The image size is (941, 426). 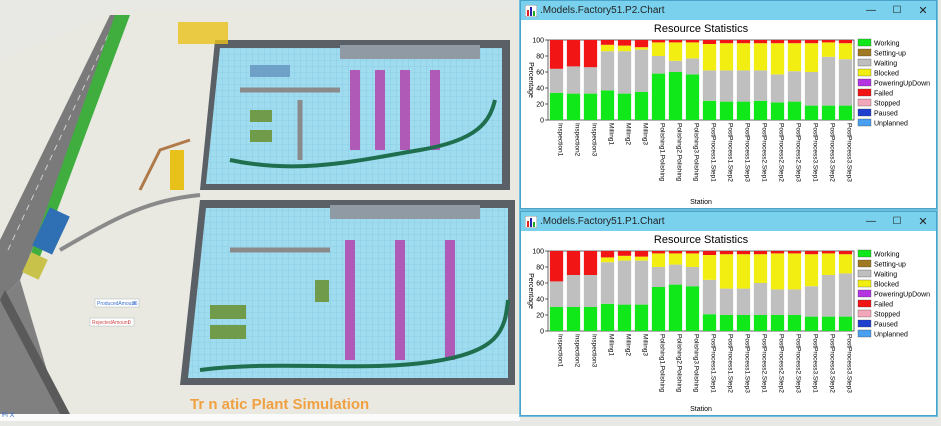 I want to click on x-tick-label: Inspection2, so click(x=577, y=140).